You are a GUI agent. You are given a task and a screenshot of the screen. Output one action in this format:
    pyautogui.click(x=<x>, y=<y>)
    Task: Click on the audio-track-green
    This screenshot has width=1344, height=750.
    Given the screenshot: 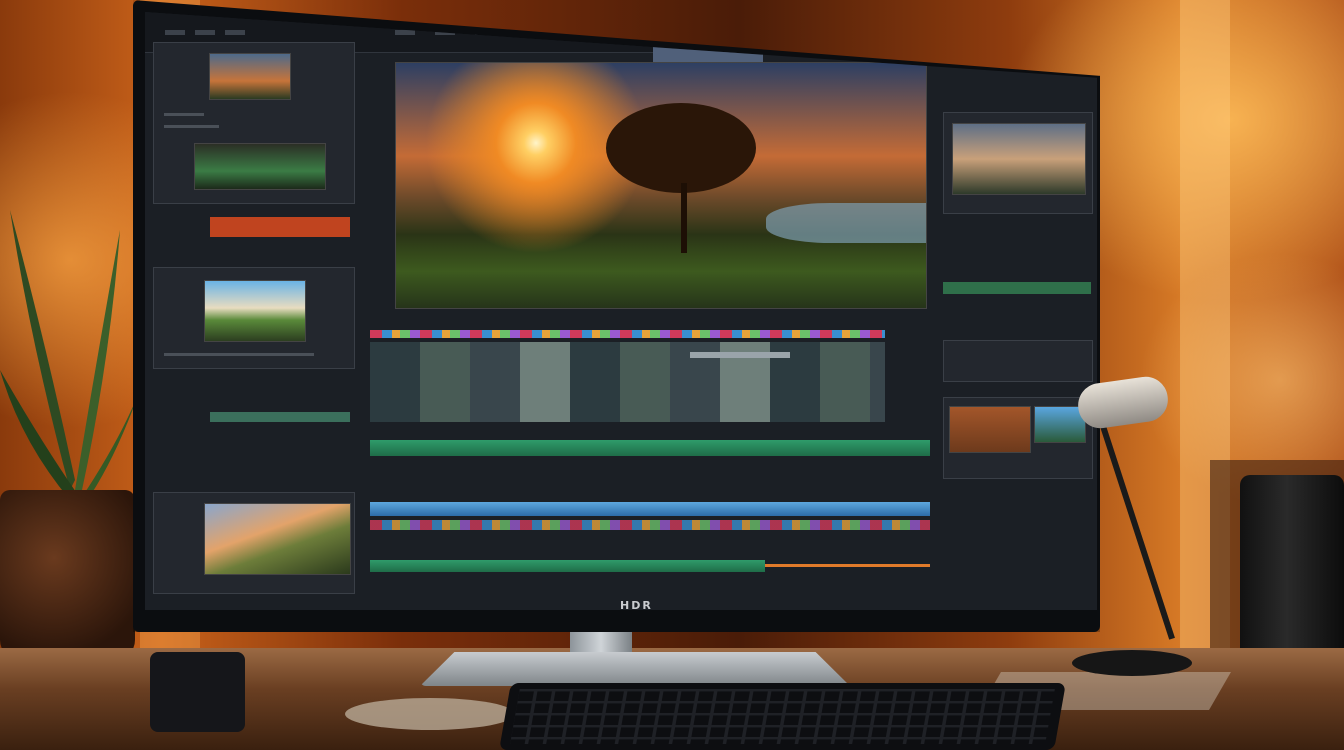 What is the action you would take?
    pyautogui.click(x=650, y=448)
    